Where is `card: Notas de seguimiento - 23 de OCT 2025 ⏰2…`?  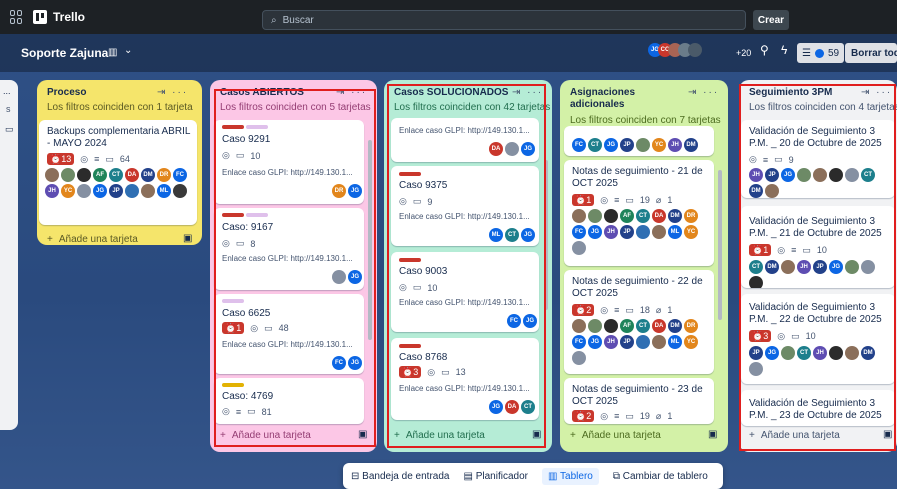
card: Notas de seguimiento - 23 de OCT 2025 ⏰2… is located at coordinates (639, 401).